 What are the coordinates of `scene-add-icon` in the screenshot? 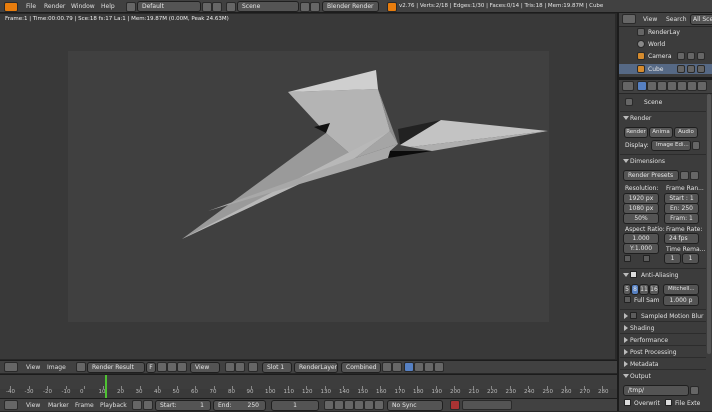 It's located at (305, 7).